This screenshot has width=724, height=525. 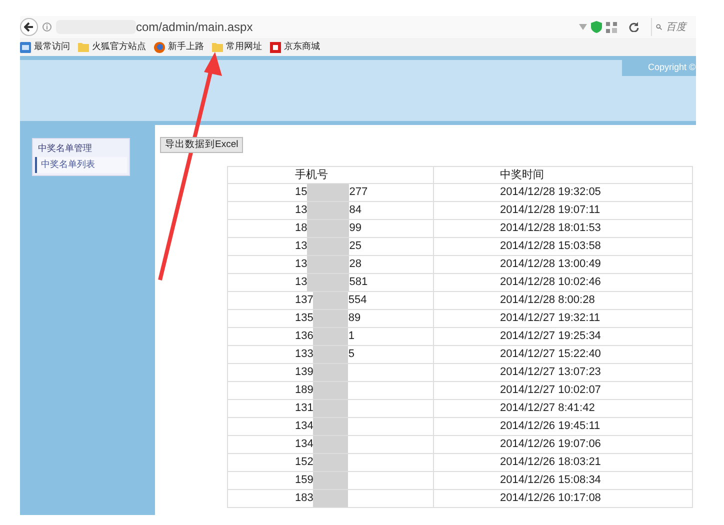 What do you see at coordinates (634, 27) in the screenshot?
I see `reload-icon` at bounding box center [634, 27].